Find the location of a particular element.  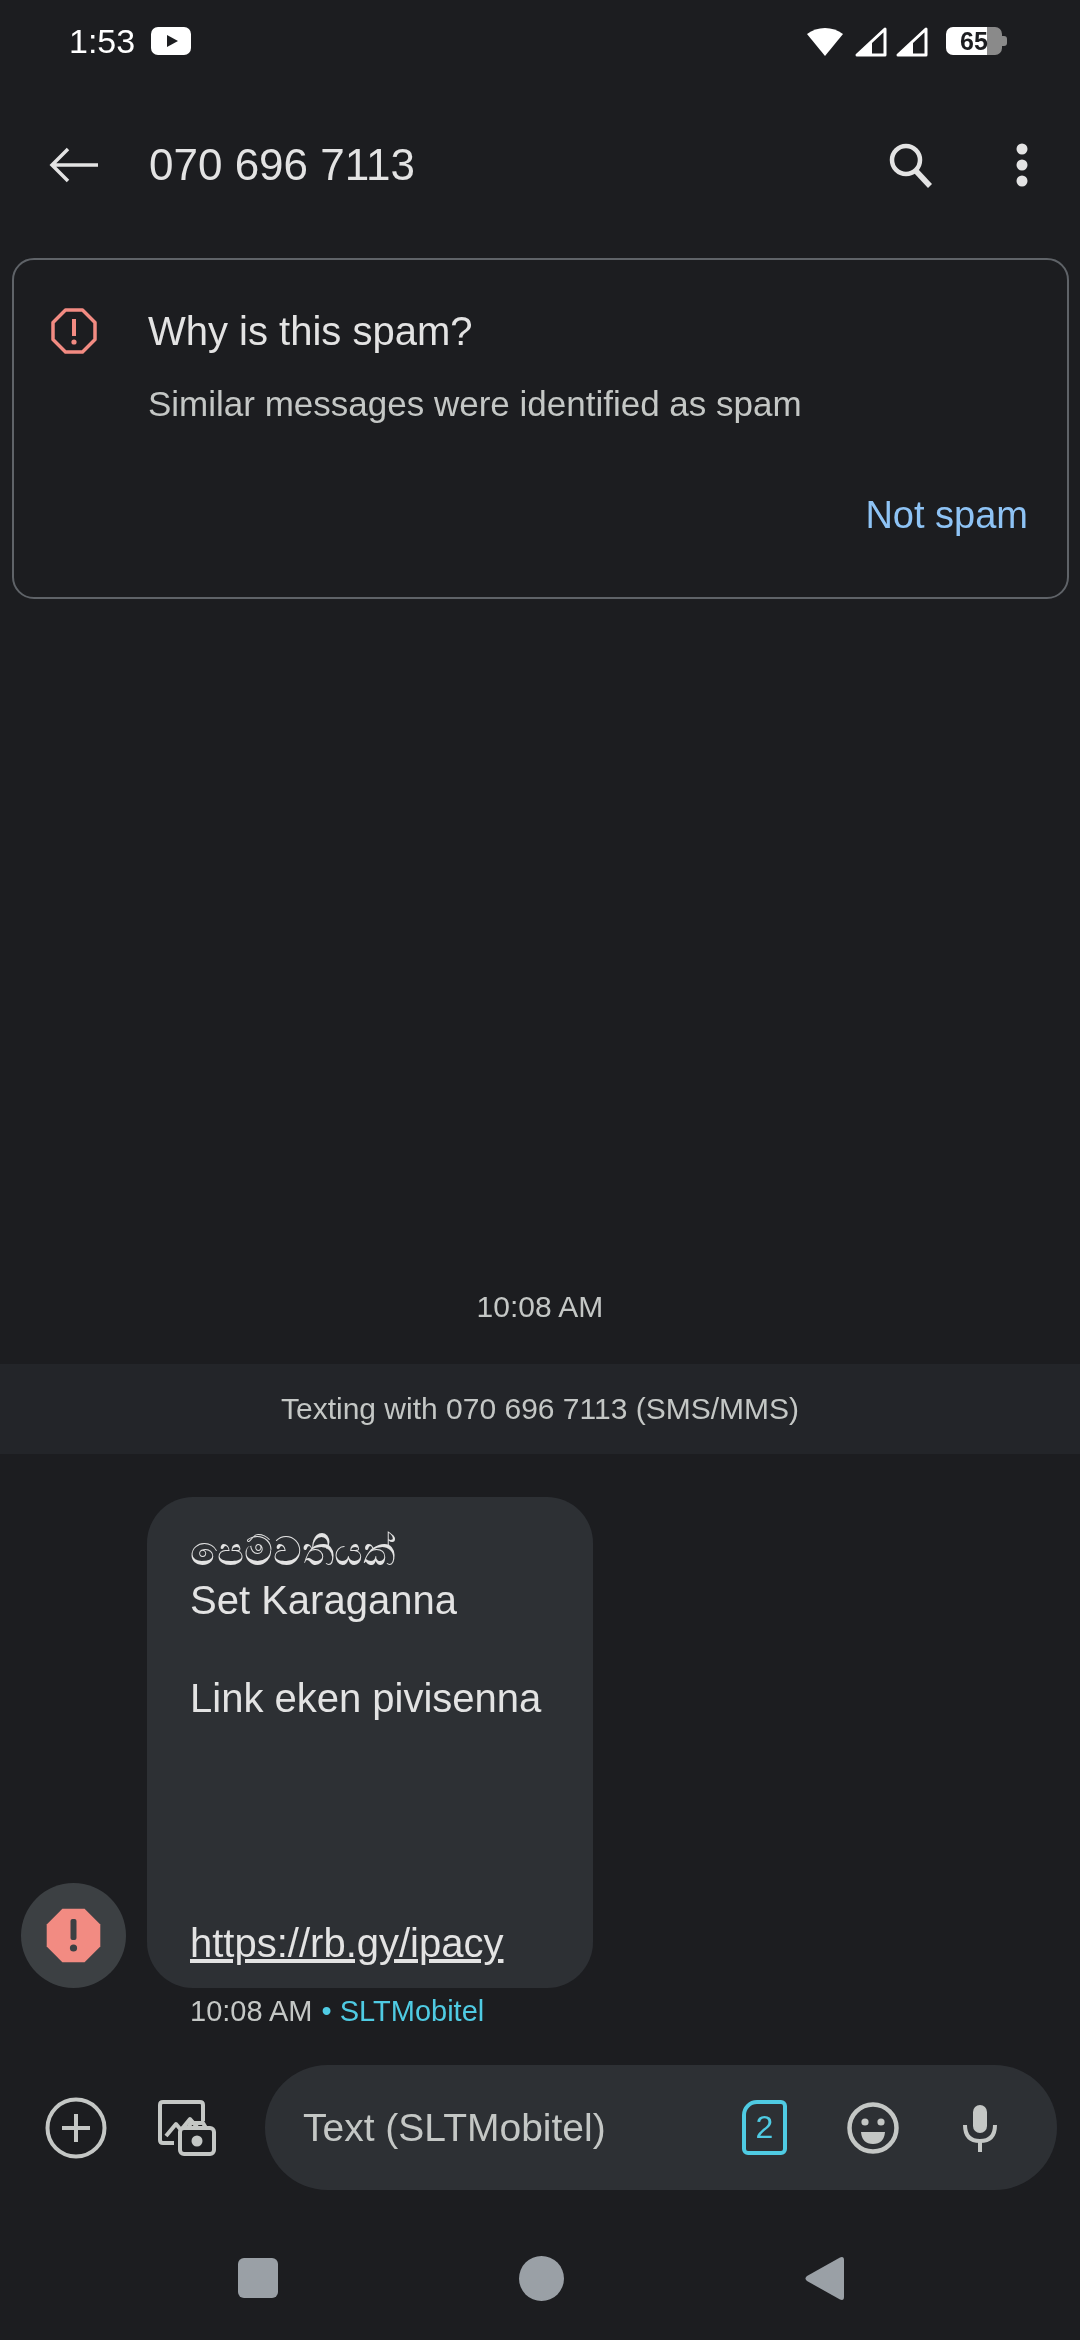

message-field: Text (SLTMobitel) 2 is located at coordinates (661, 2127).